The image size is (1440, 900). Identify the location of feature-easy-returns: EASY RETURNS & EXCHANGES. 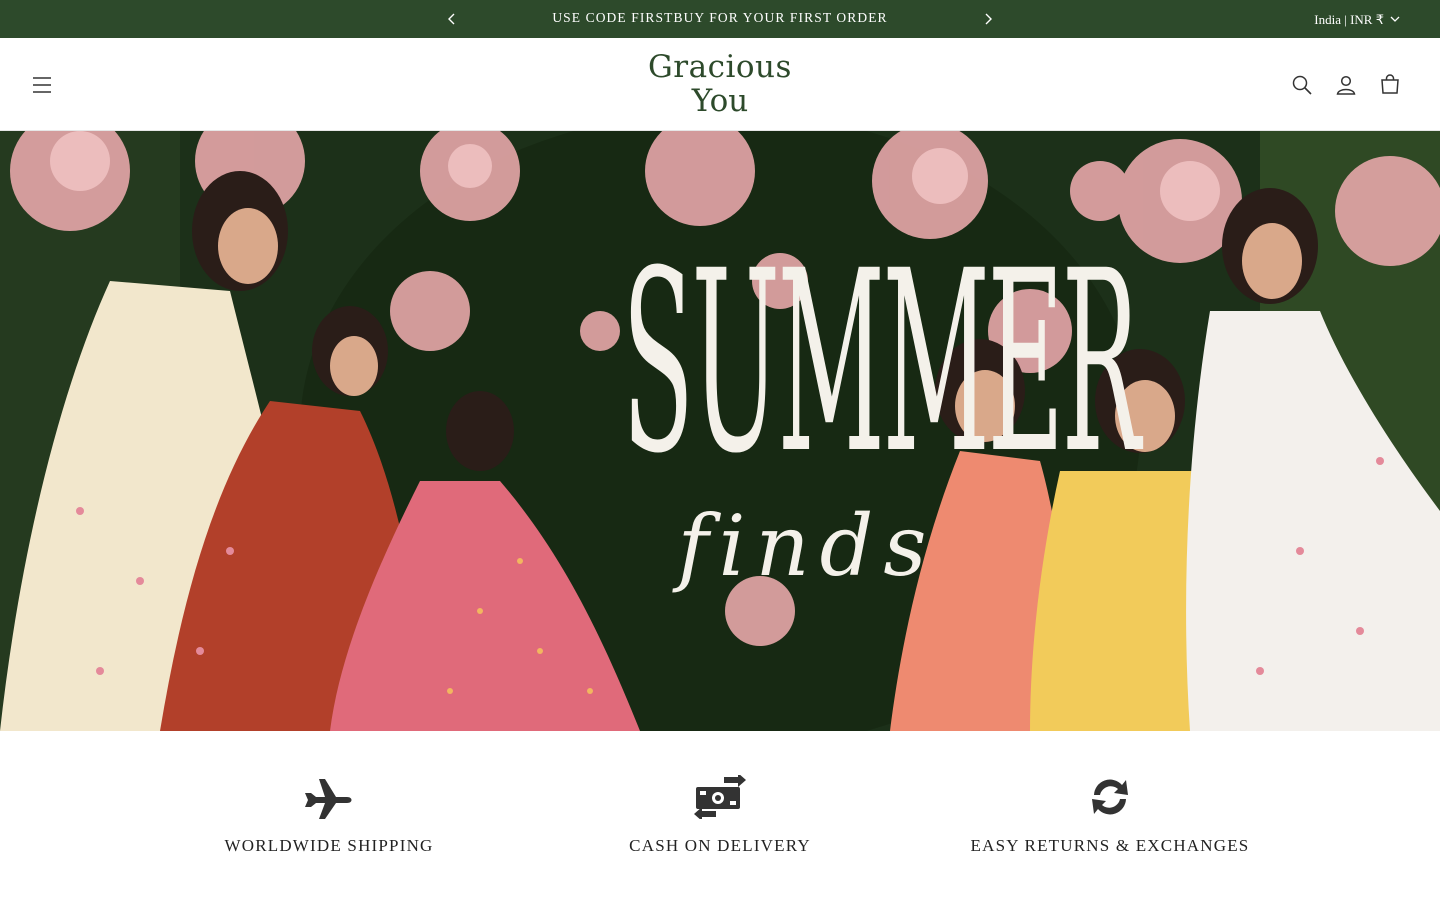
(1110, 815).